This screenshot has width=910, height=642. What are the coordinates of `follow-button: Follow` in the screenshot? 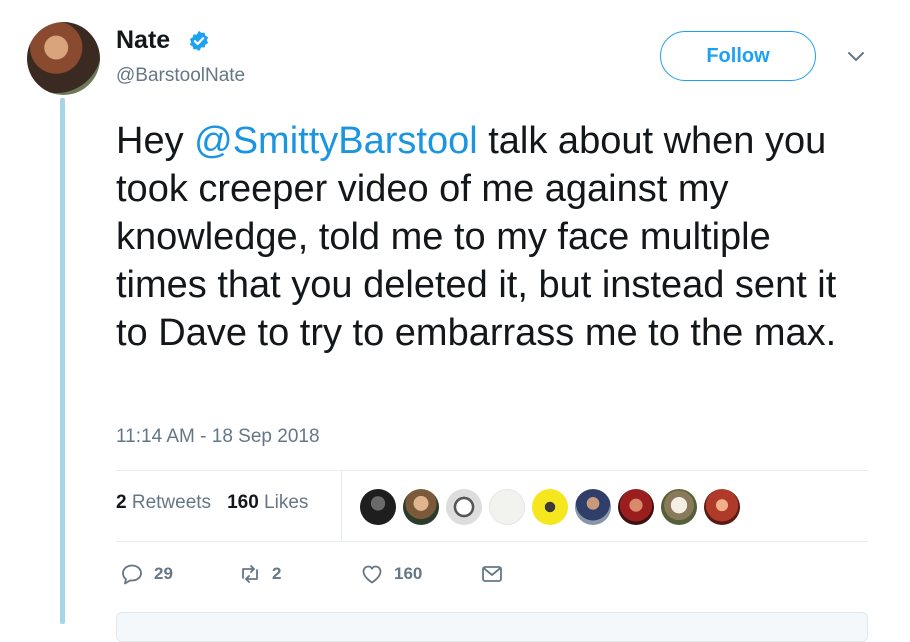 It's located at (738, 56).